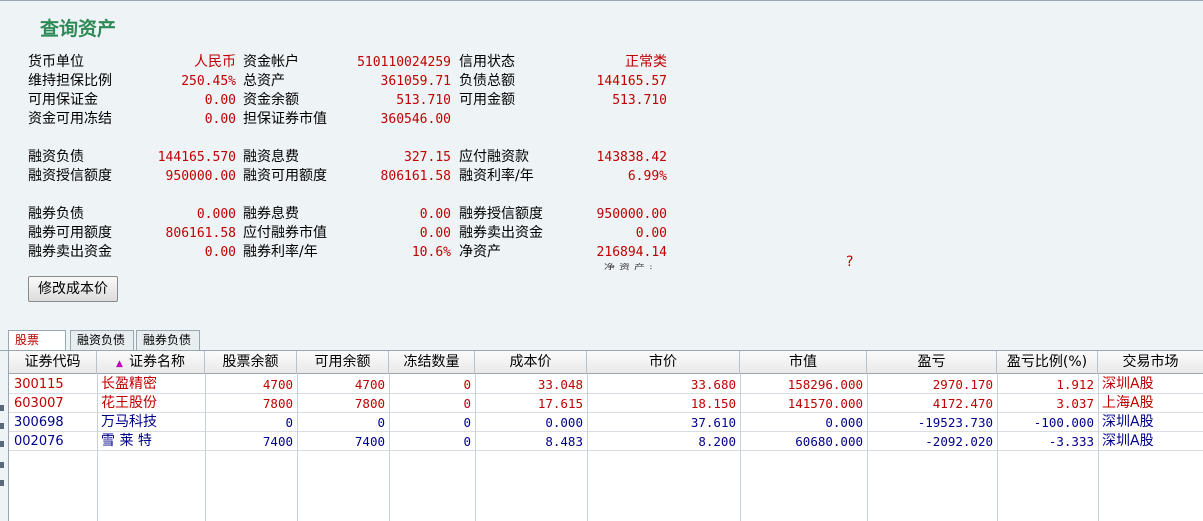 The width and height of the screenshot is (1203, 521). I want to click on header-col-market-value: 市值, so click(803, 362).